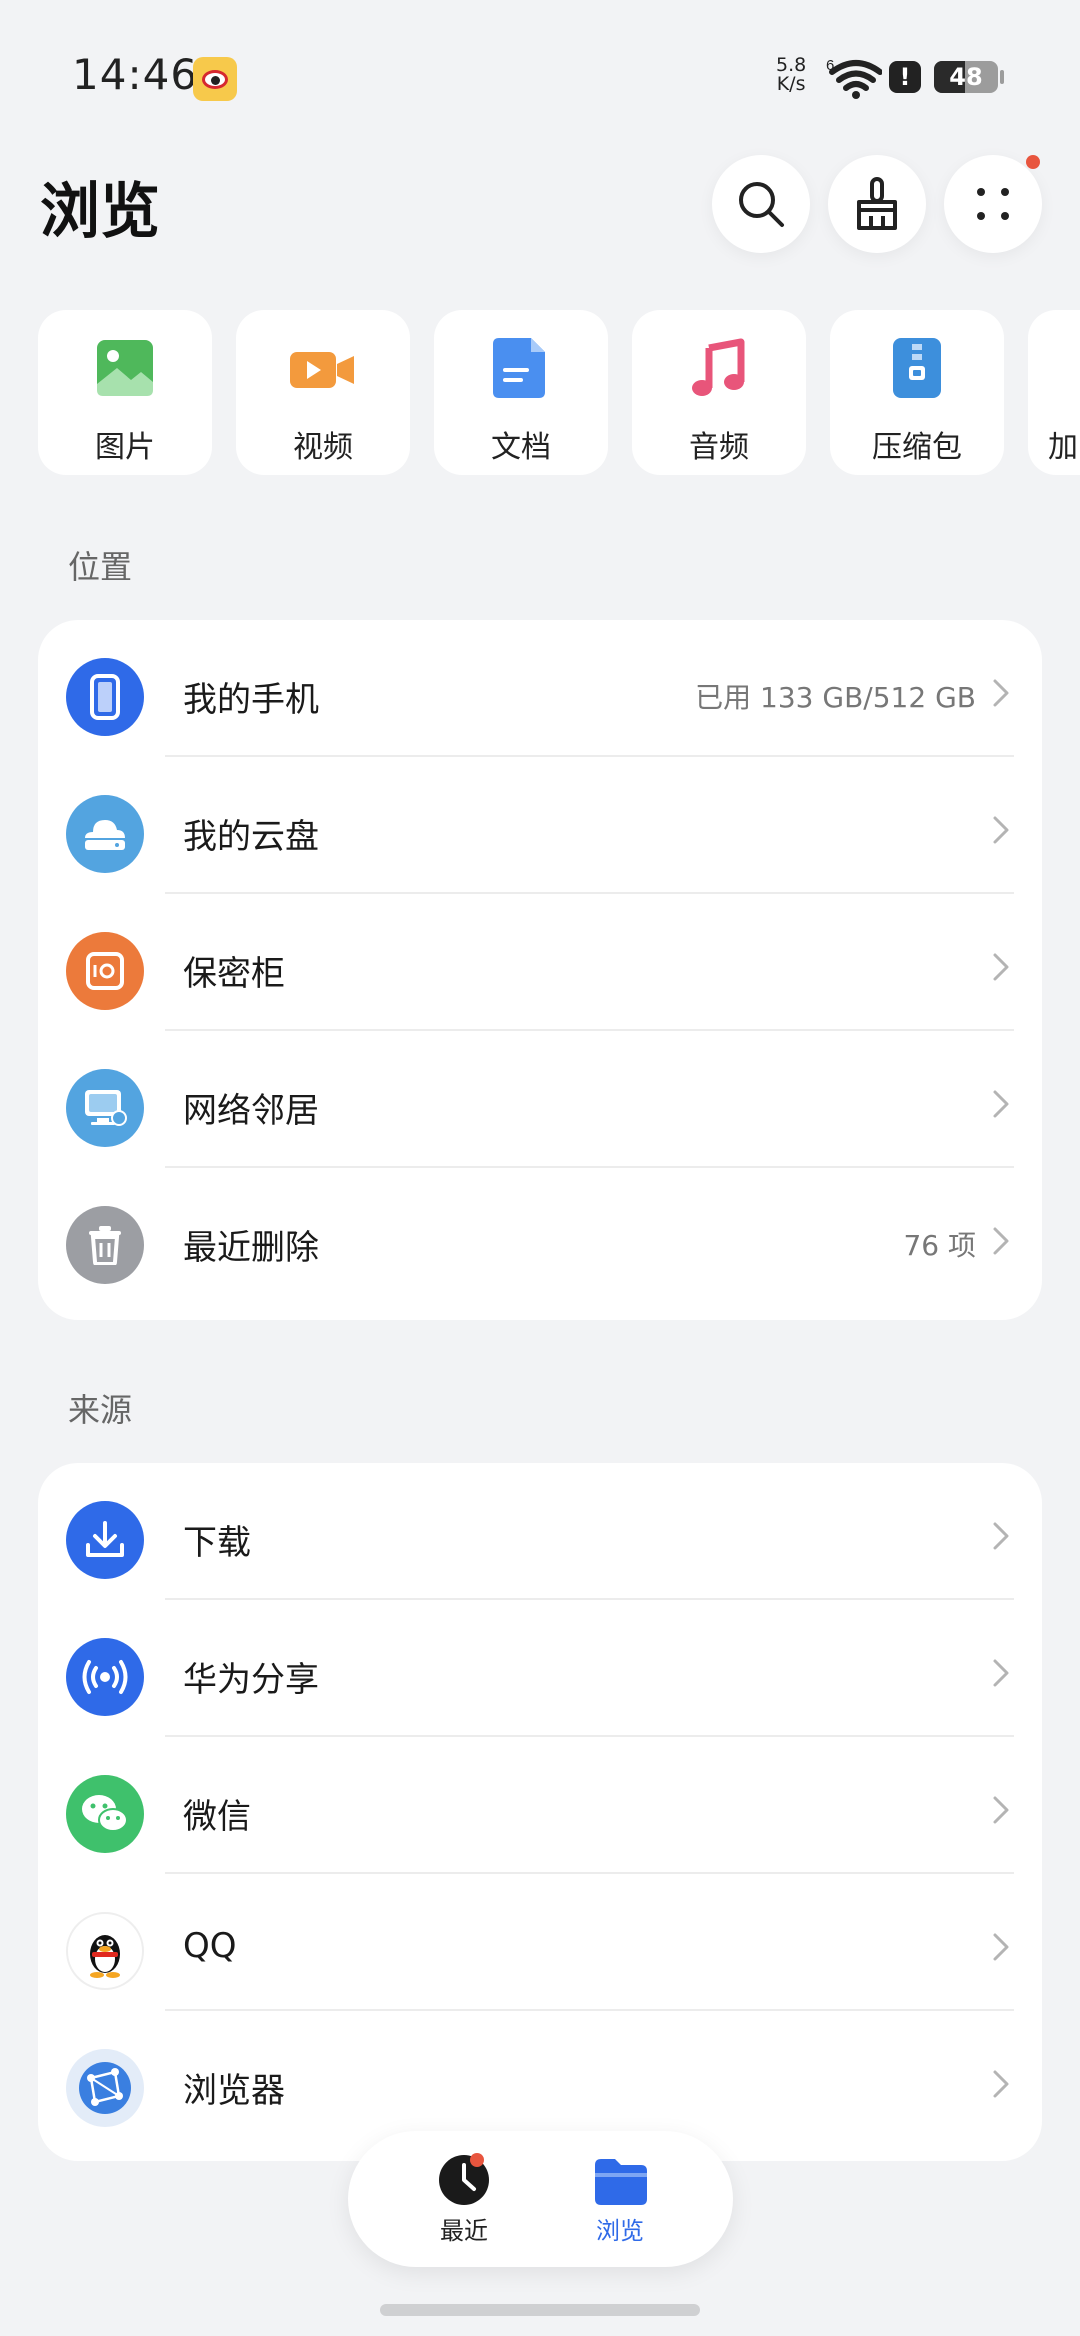 The image size is (1080, 2336). I want to click on trash-icon, so click(105, 1245).